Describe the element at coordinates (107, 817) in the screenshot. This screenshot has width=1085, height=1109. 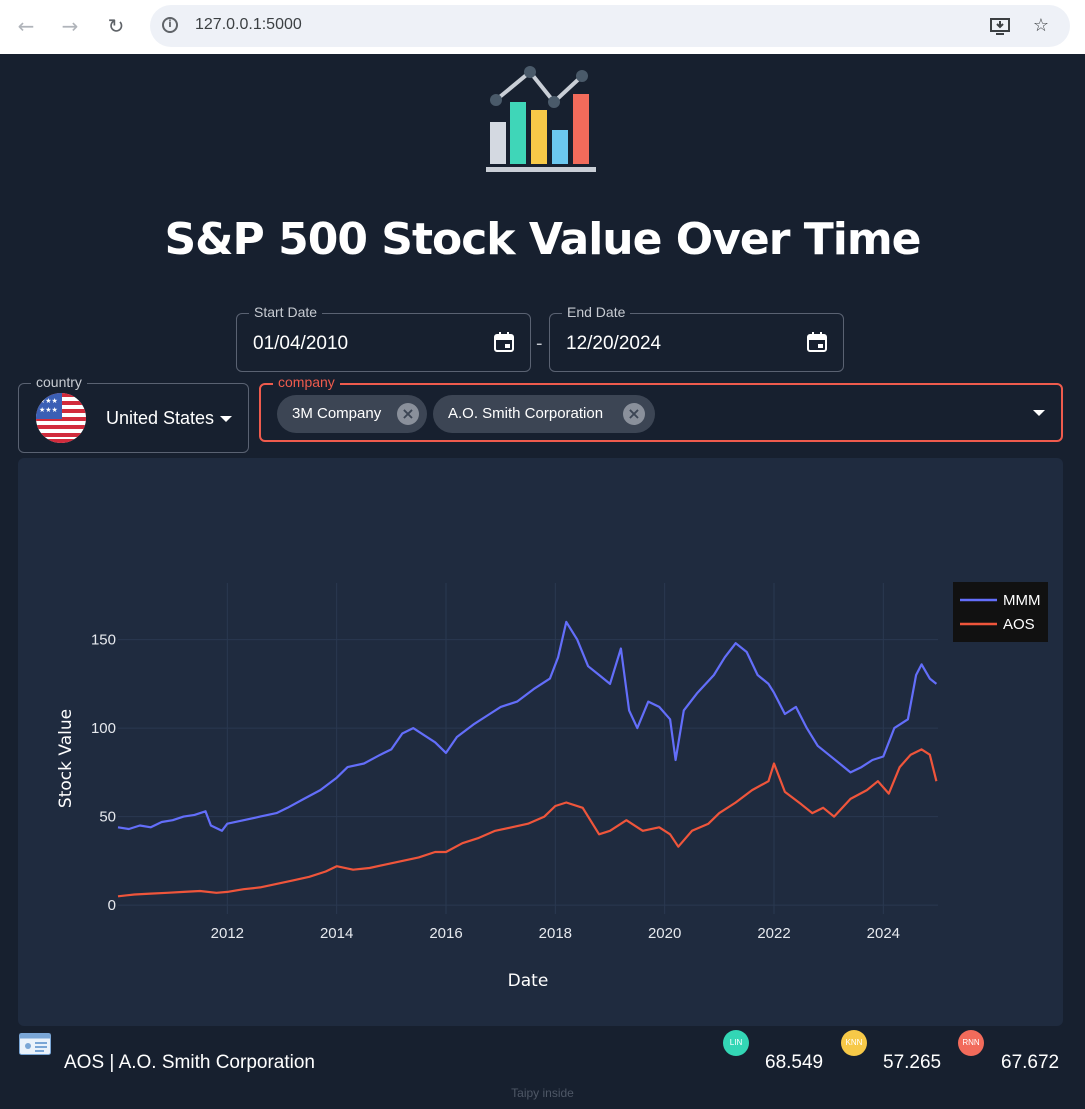
I see `y-tick-label: 50` at that location.